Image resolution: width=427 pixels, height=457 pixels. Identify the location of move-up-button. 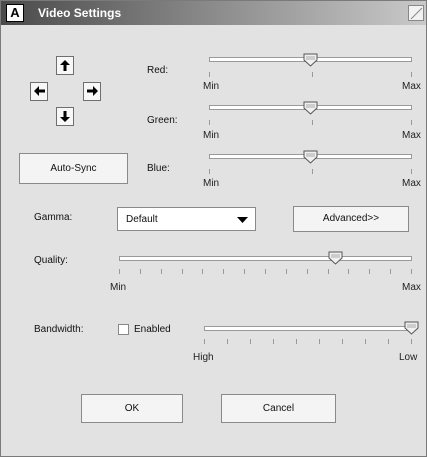
(65, 65).